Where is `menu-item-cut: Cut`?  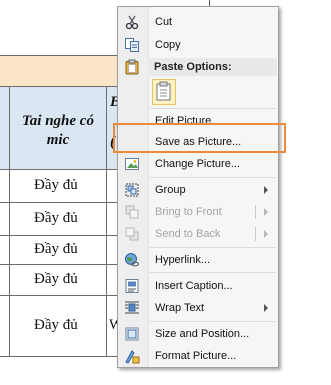 menu-item-cut: Cut is located at coordinates (198, 22).